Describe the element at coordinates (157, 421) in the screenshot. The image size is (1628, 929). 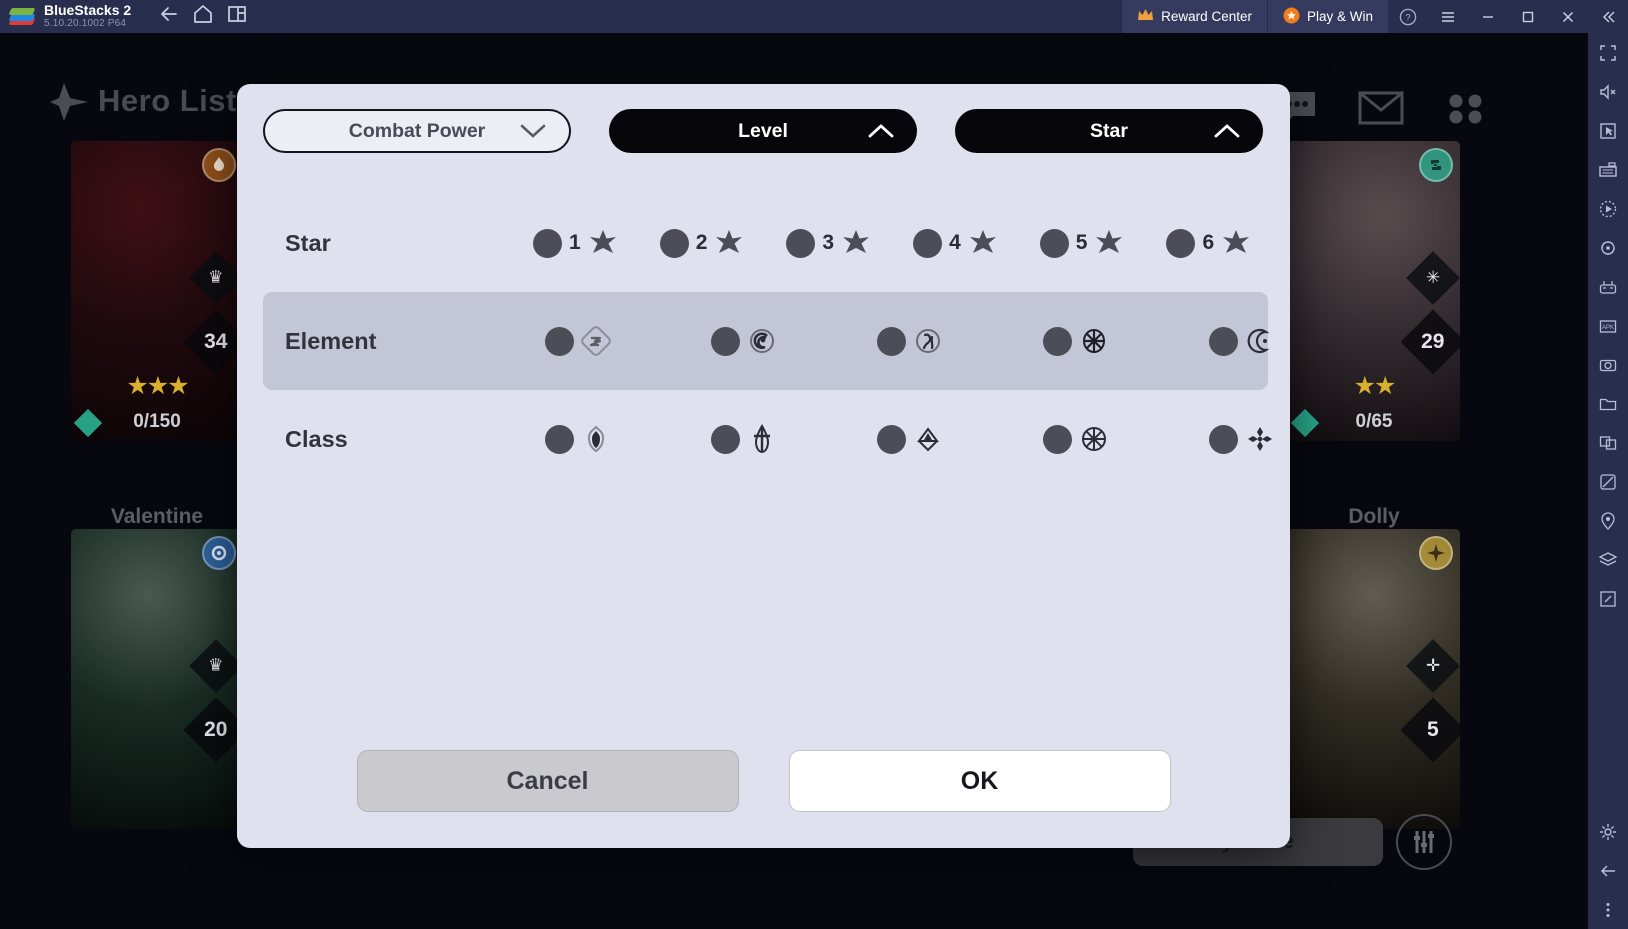
I see `hero-exp: 0/150` at that location.